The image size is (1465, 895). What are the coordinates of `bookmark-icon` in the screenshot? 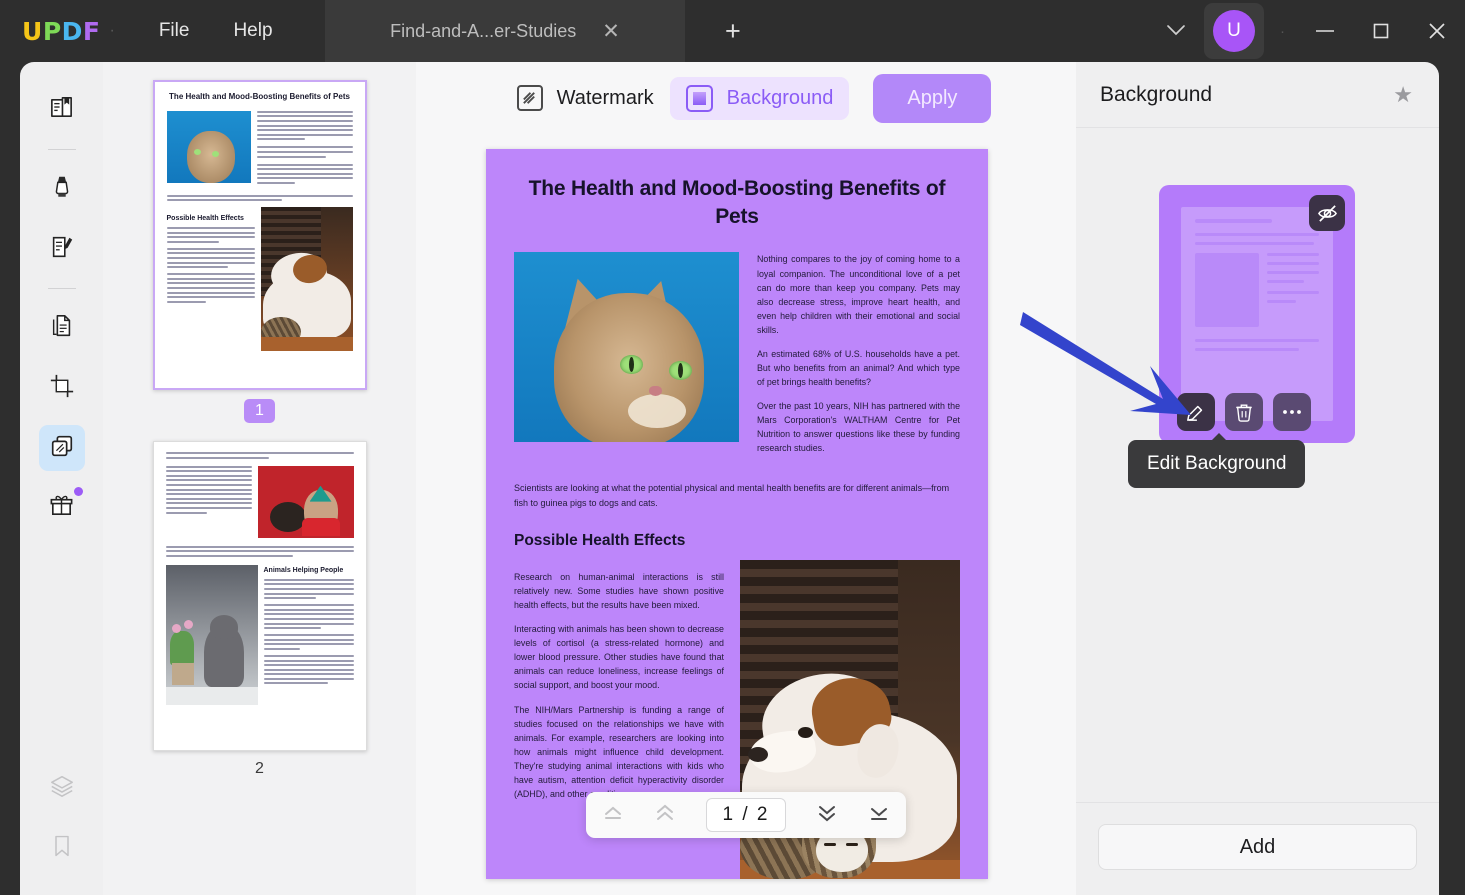 It's located at (62, 848).